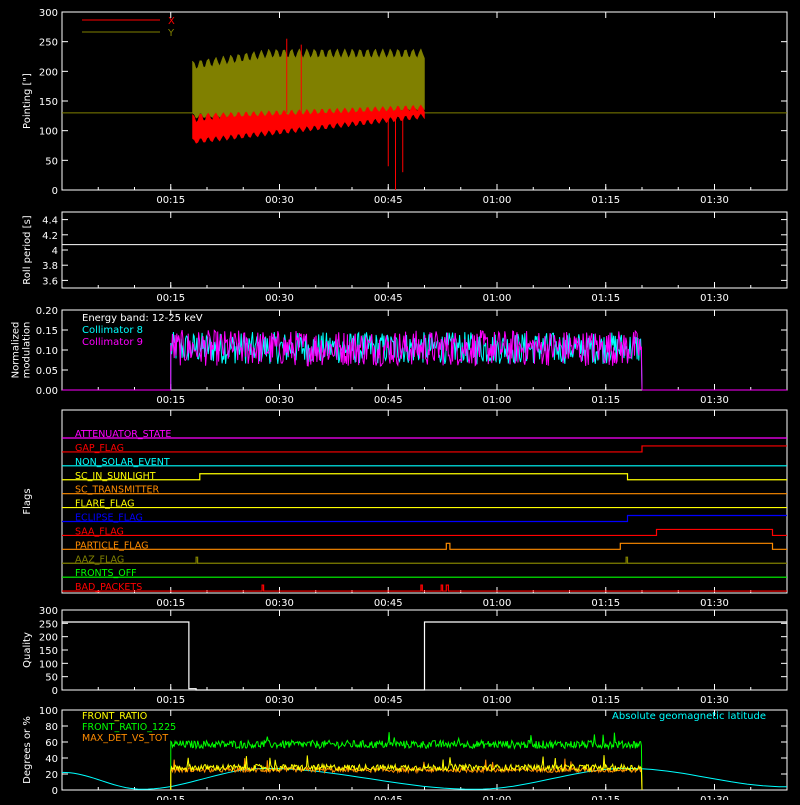 This screenshot has width=800, height=805. What do you see at coordinates (115, 476) in the screenshot?
I see `flag-label: SC_IN_SUNLIGHT` at bounding box center [115, 476].